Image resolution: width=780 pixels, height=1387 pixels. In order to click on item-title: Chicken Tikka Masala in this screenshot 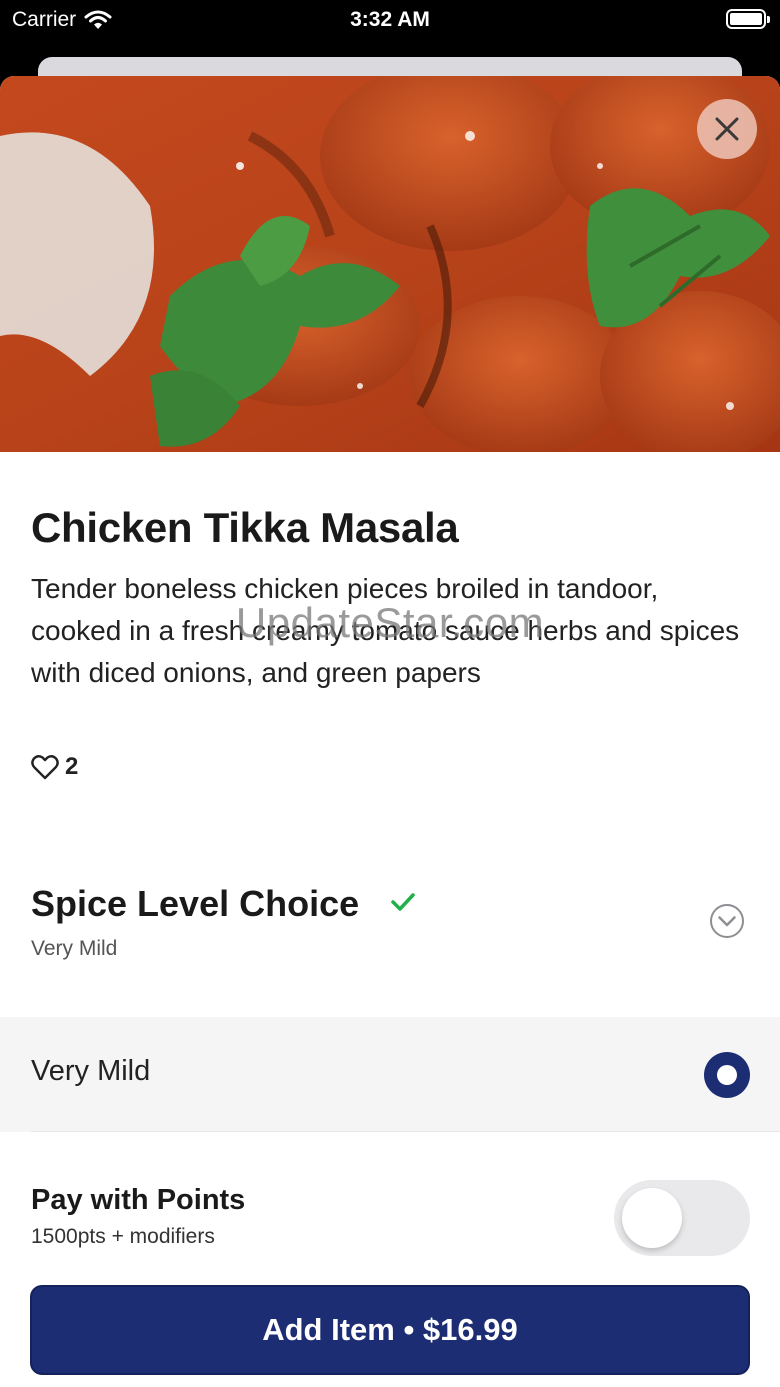, I will do `click(245, 527)`.